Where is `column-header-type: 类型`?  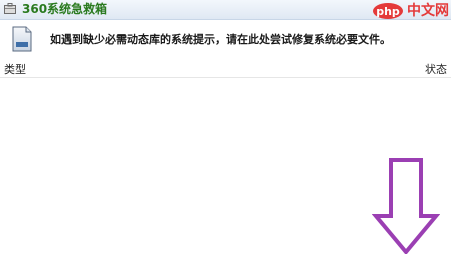 column-header-type: 类型 is located at coordinates (15, 70).